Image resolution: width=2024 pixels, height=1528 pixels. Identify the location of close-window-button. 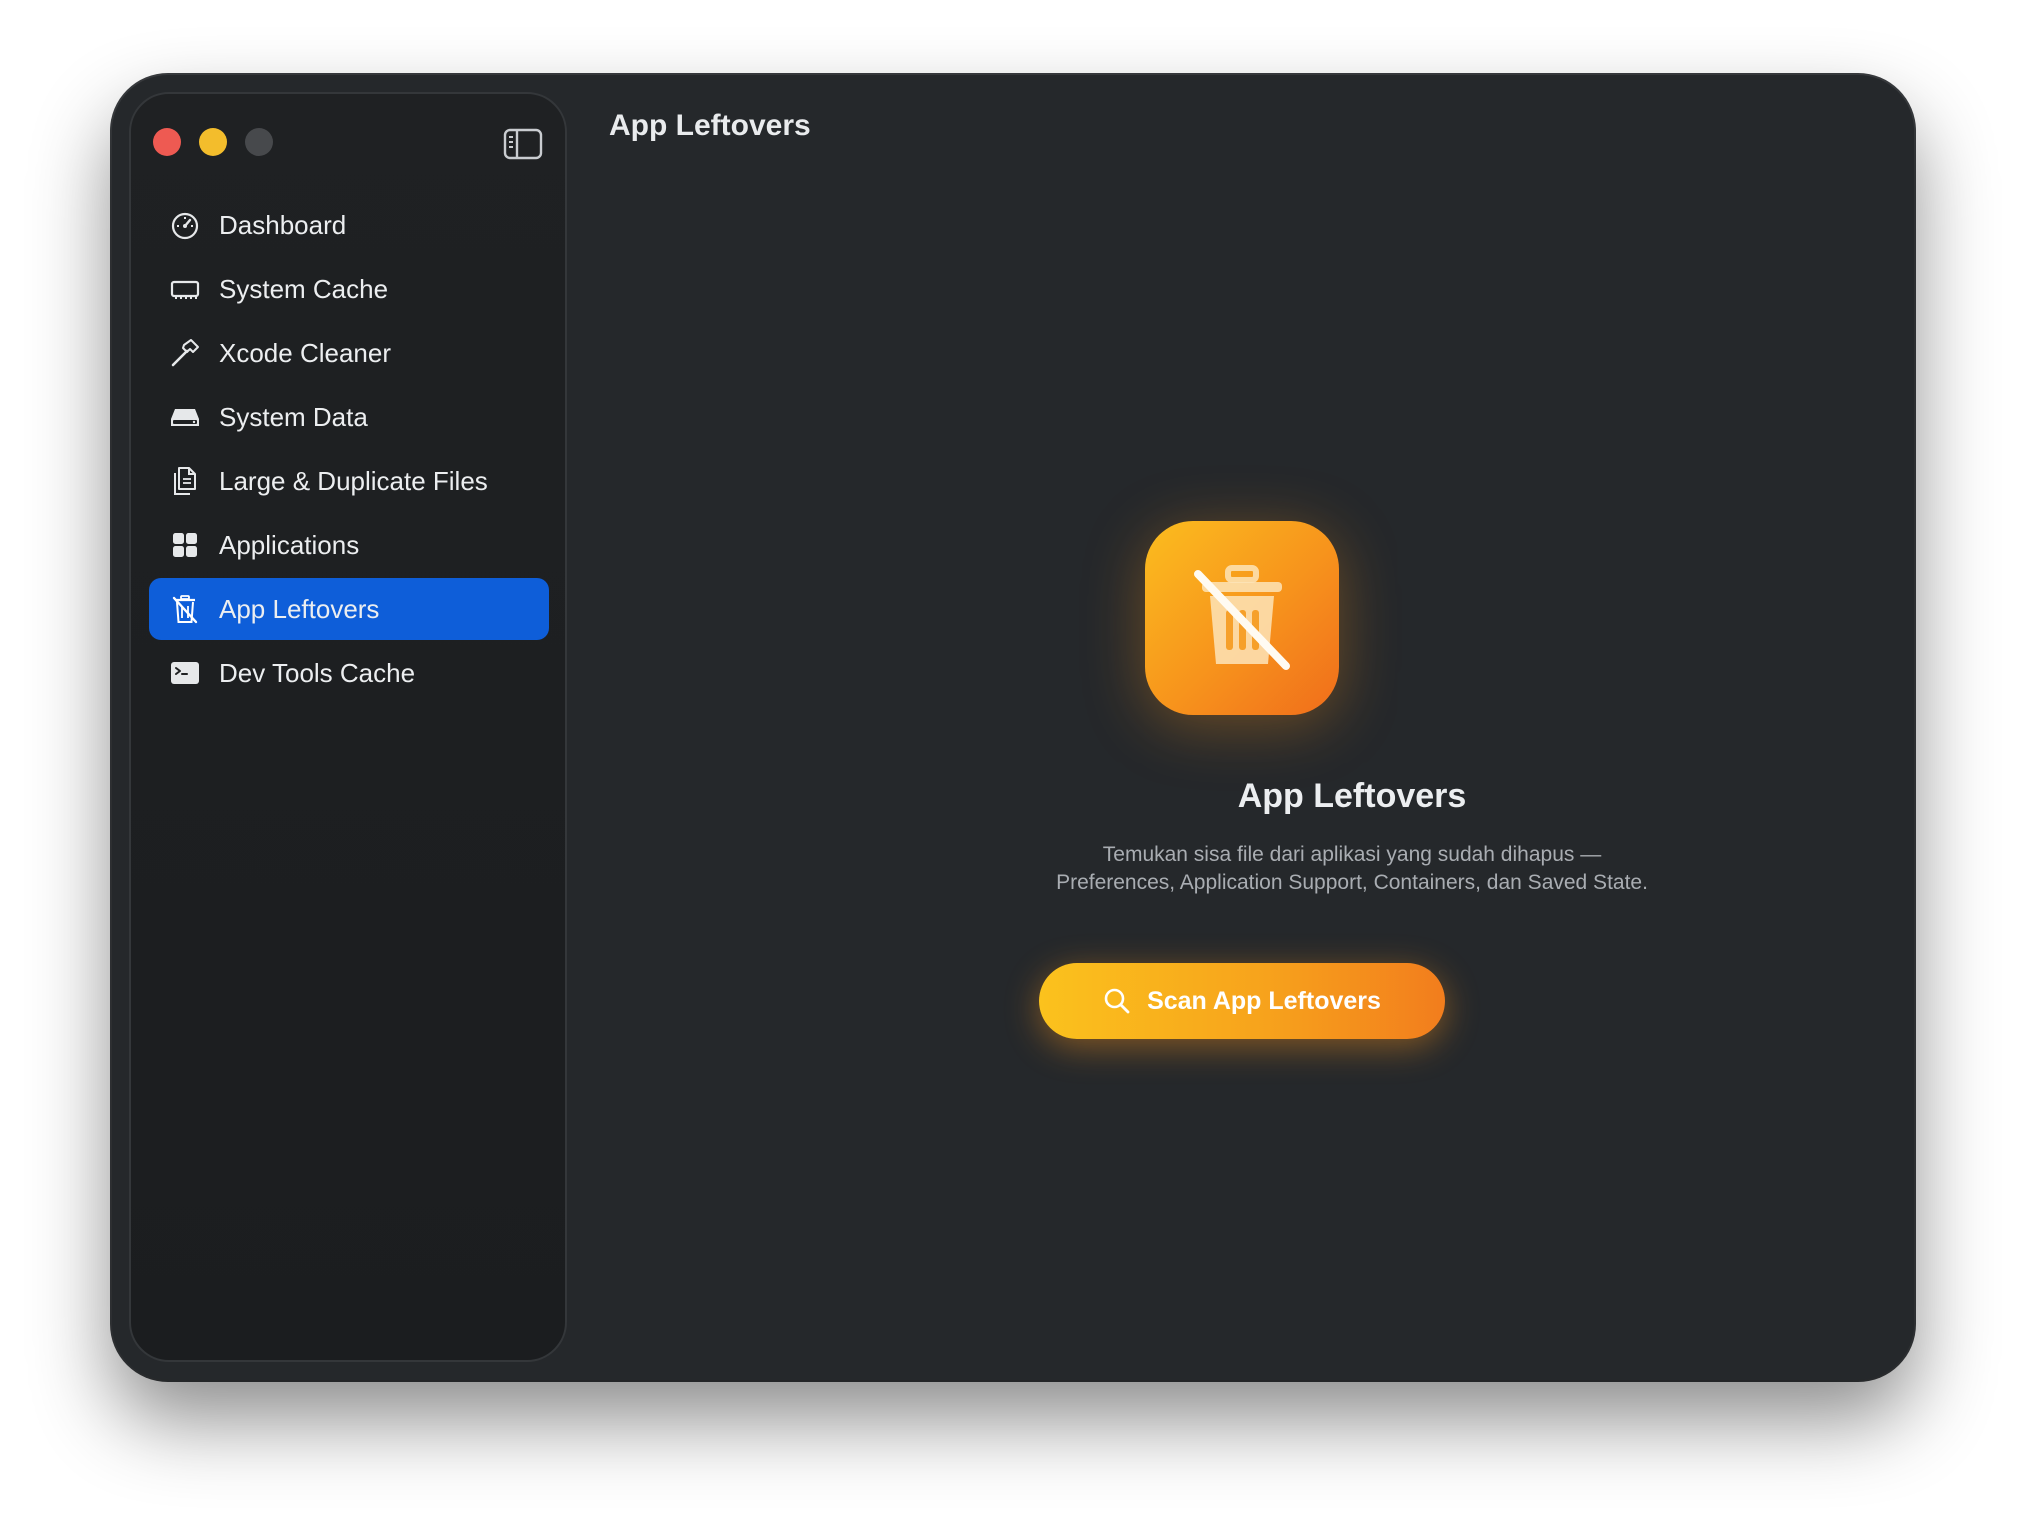
(167, 142).